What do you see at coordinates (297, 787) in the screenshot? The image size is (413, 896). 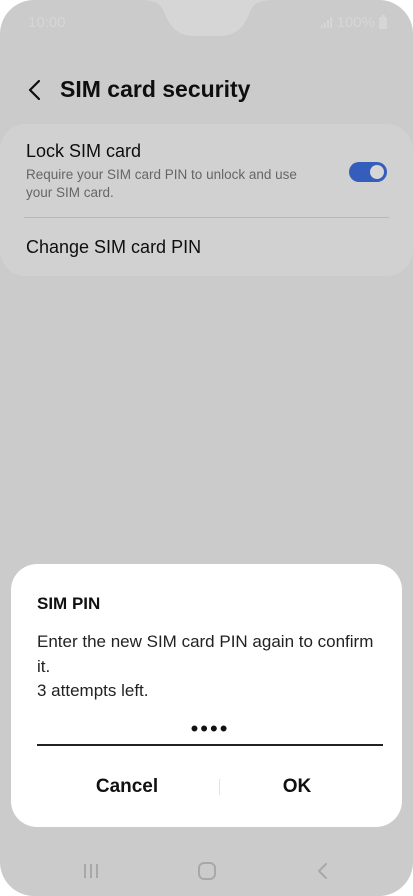 I see `ok-button: OK` at bounding box center [297, 787].